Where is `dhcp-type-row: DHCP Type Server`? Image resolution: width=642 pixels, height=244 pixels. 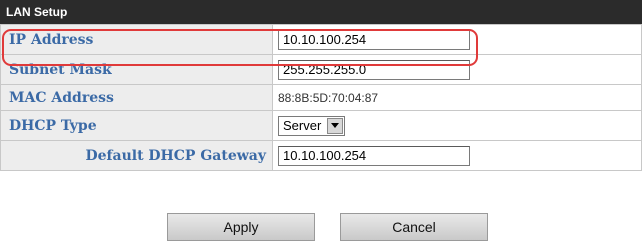 dhcp-type-row: DHCP Type Server is located at coordinates (321, 125).